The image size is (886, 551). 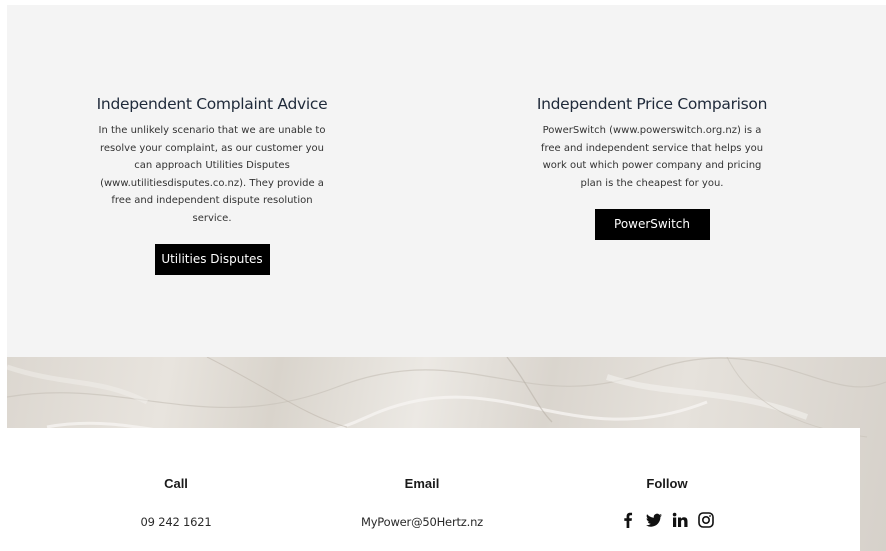 What do you see at coordinates (652, 224) in the screenshot?
I see `powerswitch-button: PowerSwitch` at bounding box center [652, 224].